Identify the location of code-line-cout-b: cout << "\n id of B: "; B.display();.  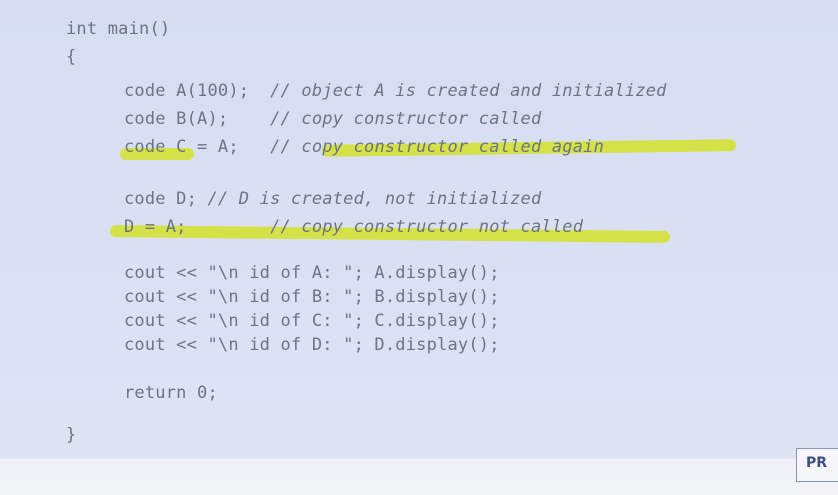
(312, 297).